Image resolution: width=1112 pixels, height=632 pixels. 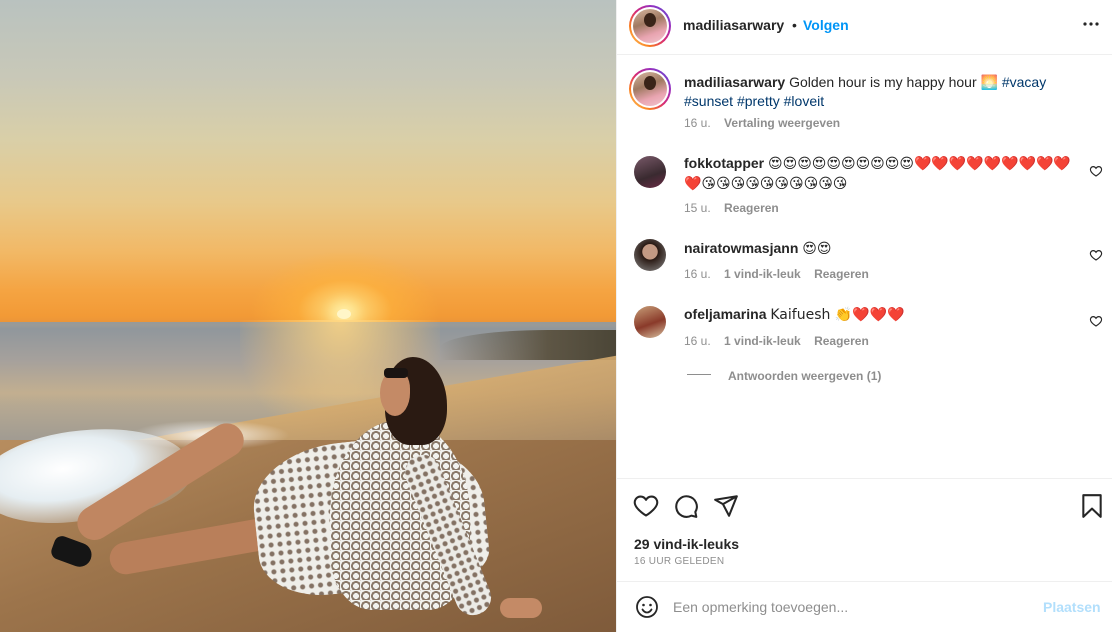 I want to click on caption-username: madiliasarwary, so click(x=734, y=82).